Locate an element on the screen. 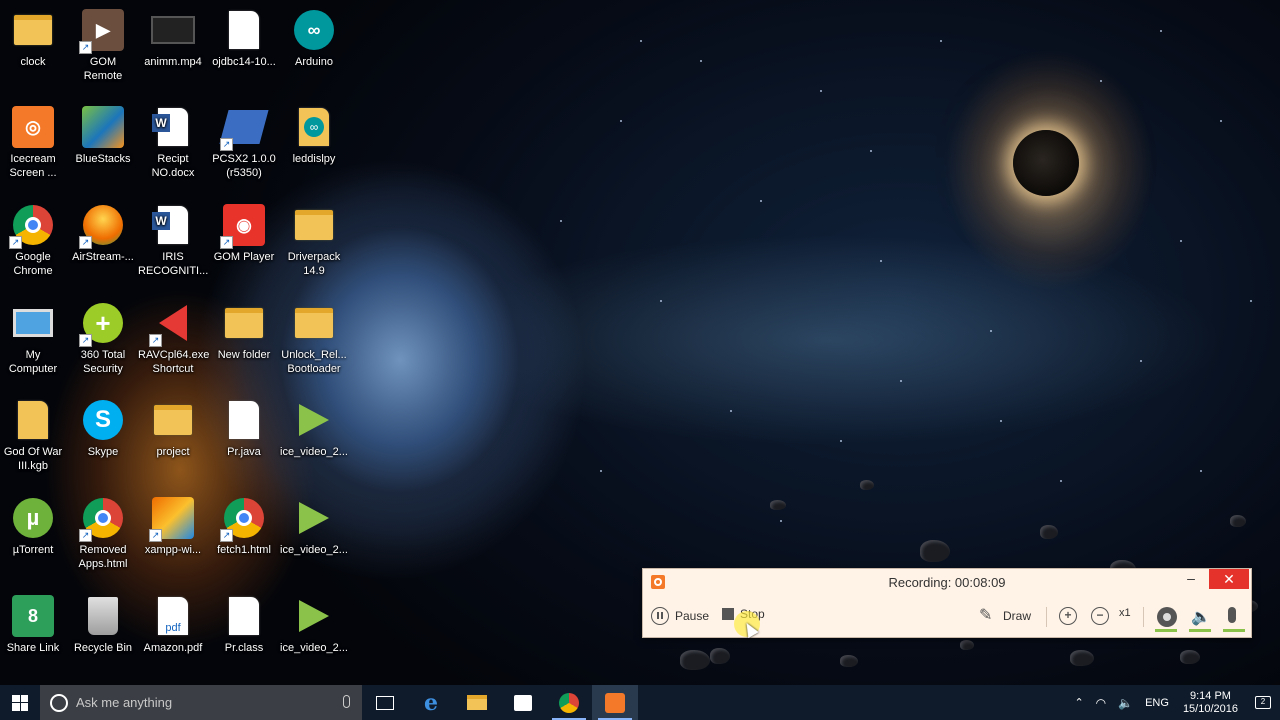 This screenshot has width=1280, height=720. system-audio-button: 🔈 is located at coordinates (1201, 617).